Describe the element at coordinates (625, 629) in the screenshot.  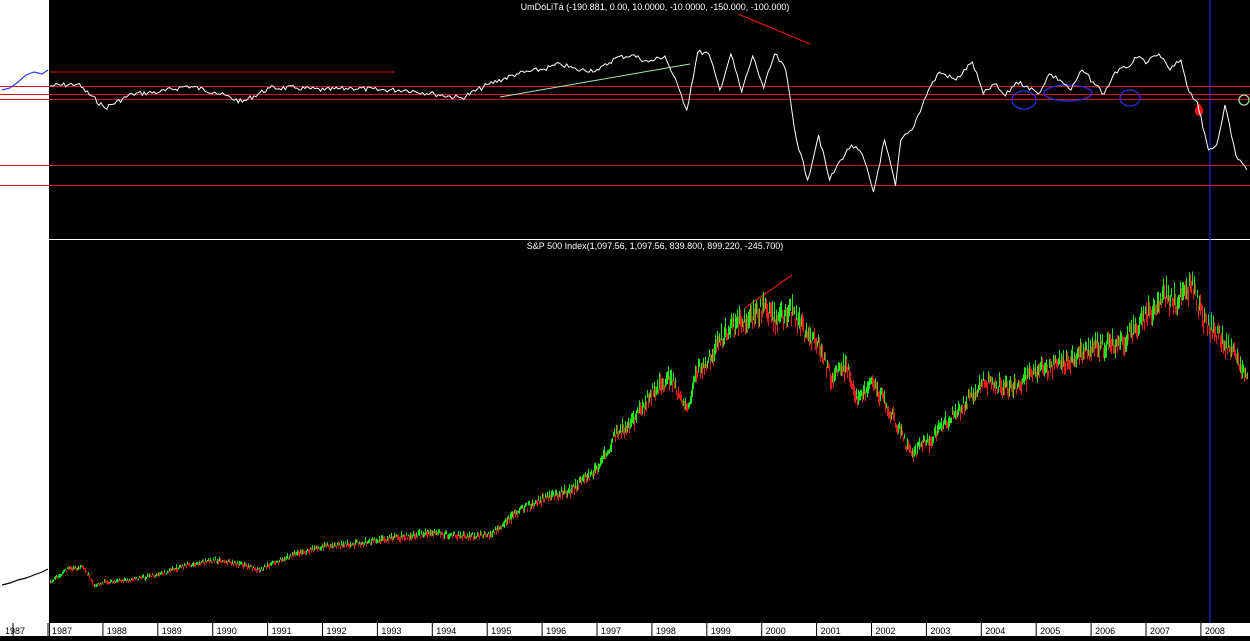
I see `x-axis-strip` at that location.